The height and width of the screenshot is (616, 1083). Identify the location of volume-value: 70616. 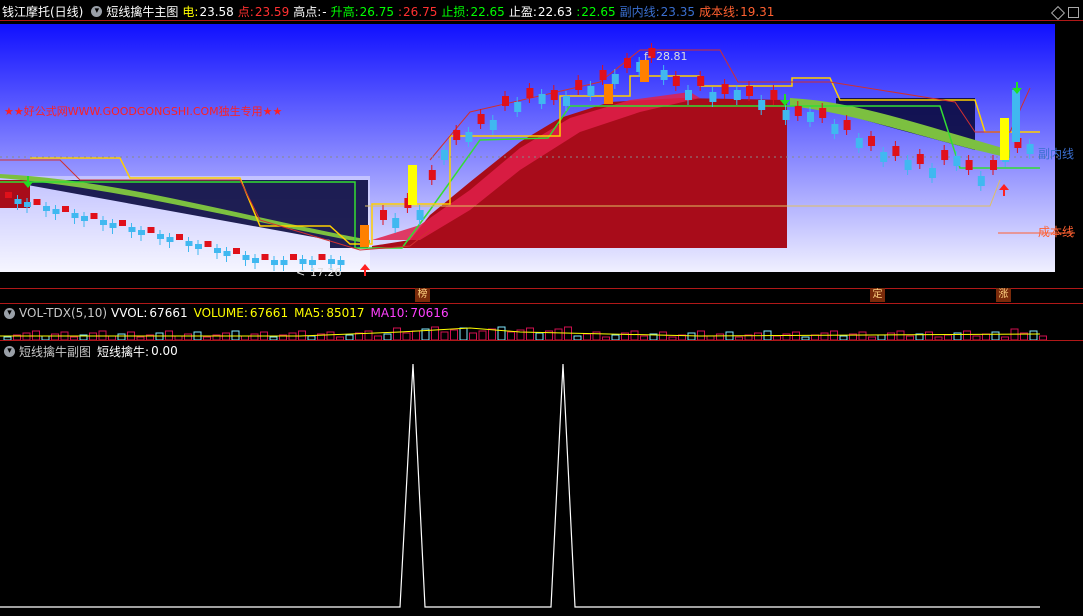
(429, 313).